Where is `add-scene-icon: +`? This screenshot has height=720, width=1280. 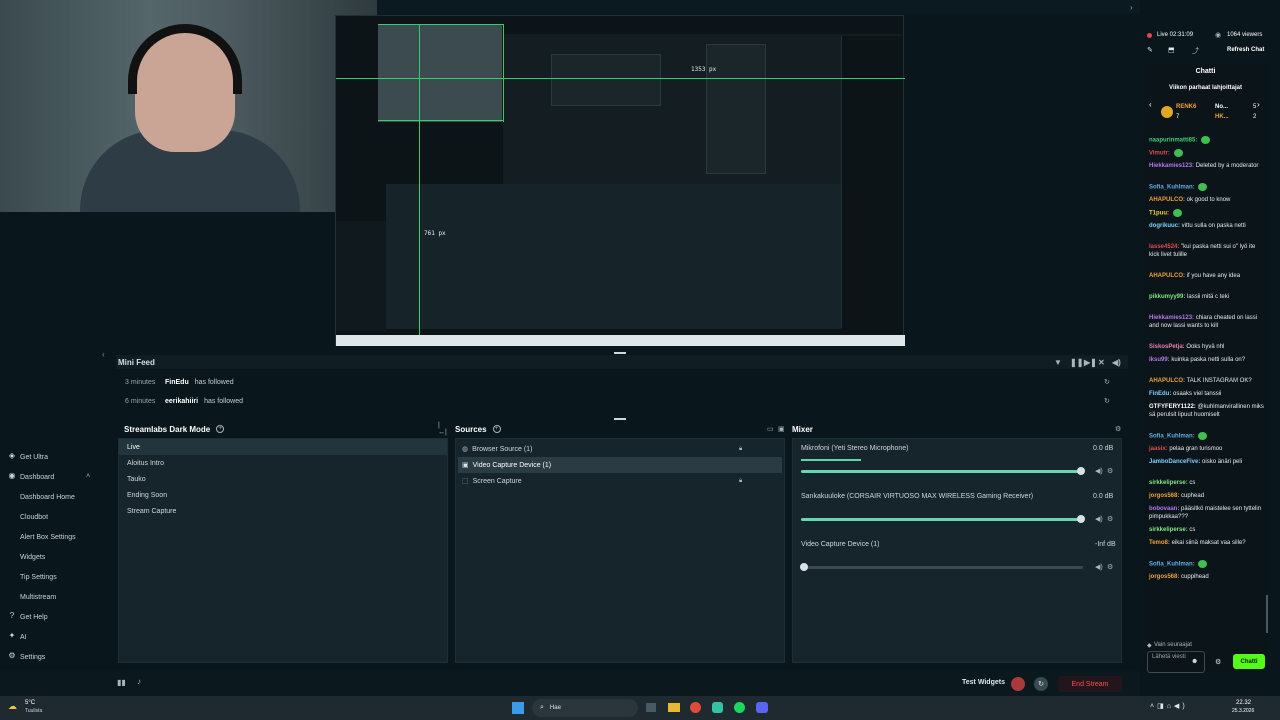 add-scene-icon: + is located at coordinates (220, 429).